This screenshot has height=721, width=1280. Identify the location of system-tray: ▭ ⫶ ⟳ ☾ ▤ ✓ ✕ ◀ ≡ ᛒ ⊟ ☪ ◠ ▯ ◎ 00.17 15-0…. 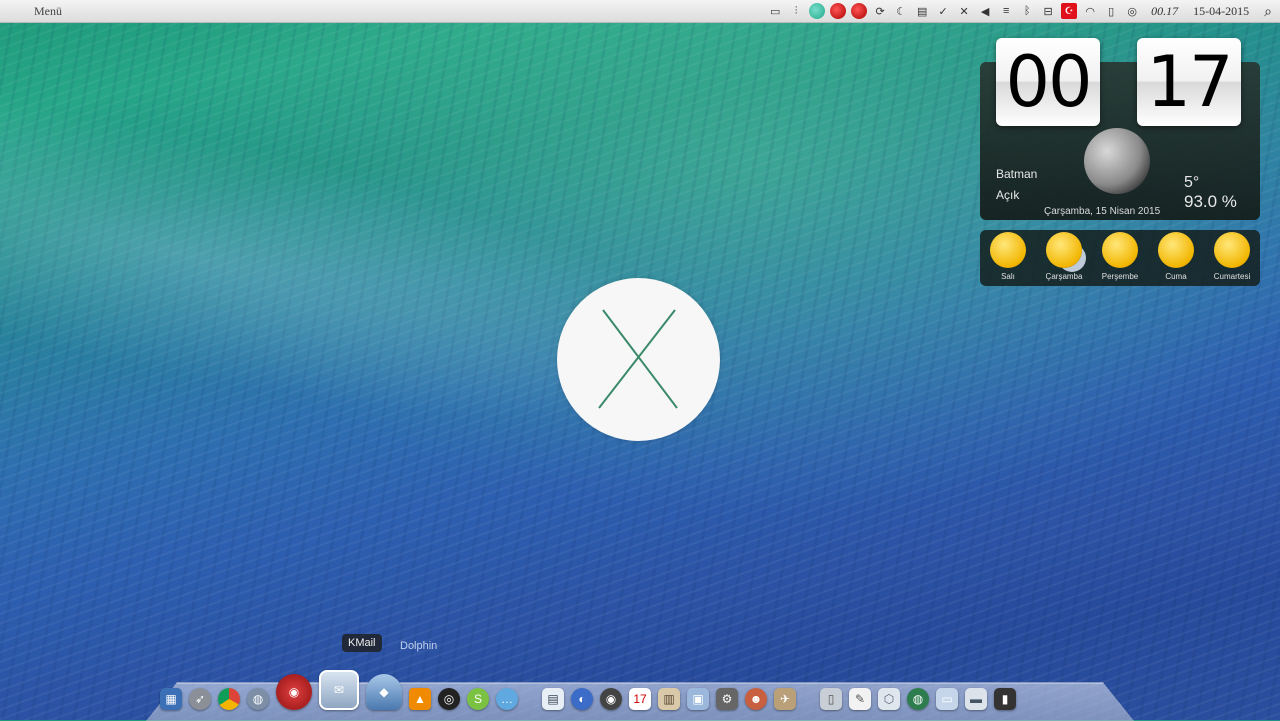
(1023, 11).